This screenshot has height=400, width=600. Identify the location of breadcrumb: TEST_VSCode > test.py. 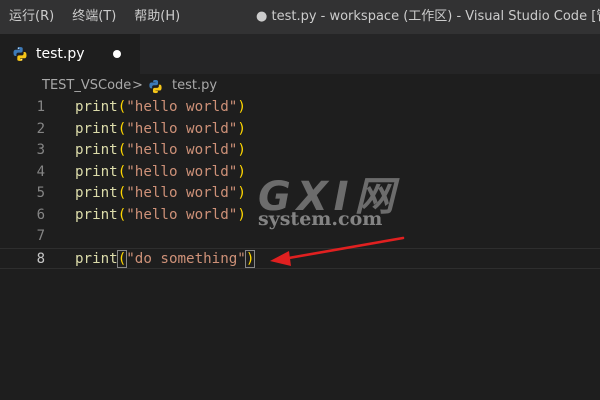
(300, 86).